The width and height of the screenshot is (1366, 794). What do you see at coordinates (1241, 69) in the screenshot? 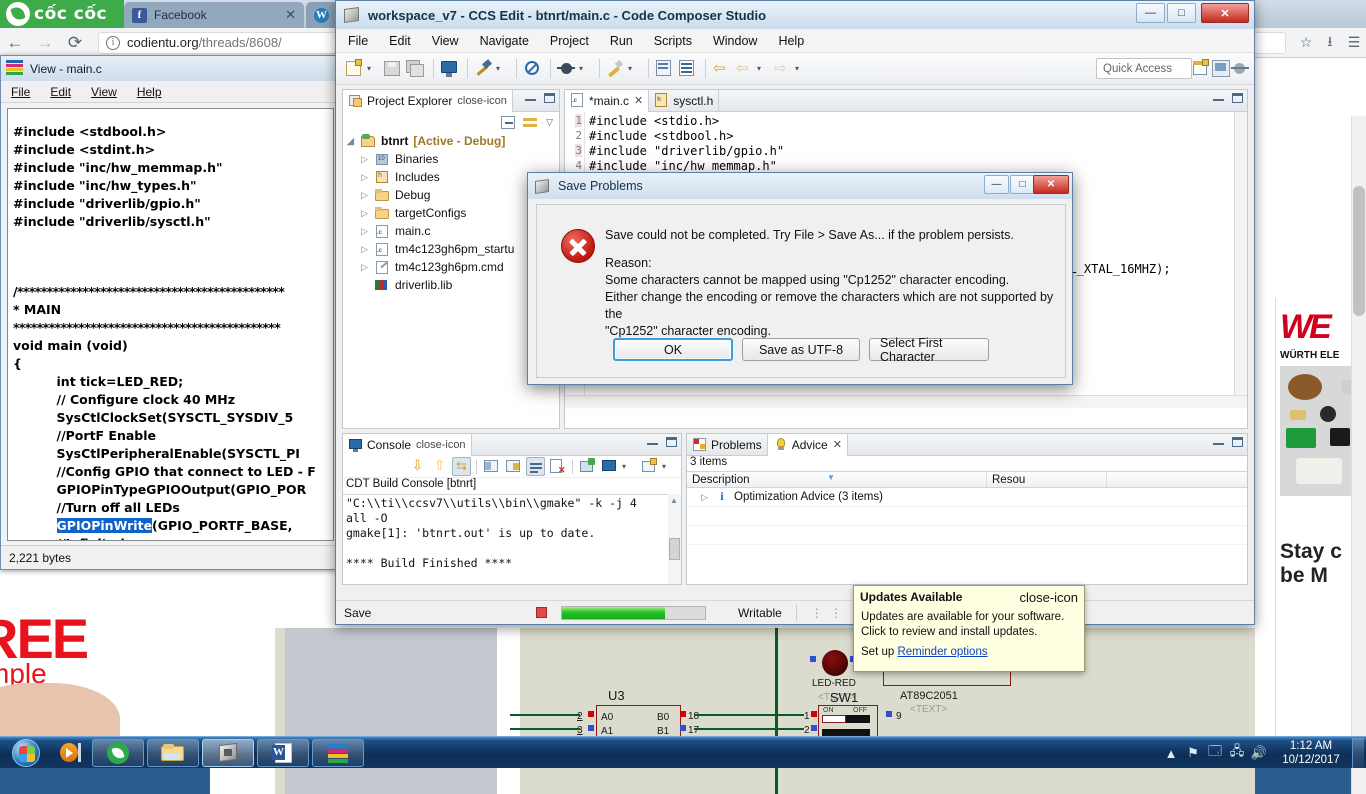
I see `ccs-debug-perspective-icon` at bounding box center [1241, 69].